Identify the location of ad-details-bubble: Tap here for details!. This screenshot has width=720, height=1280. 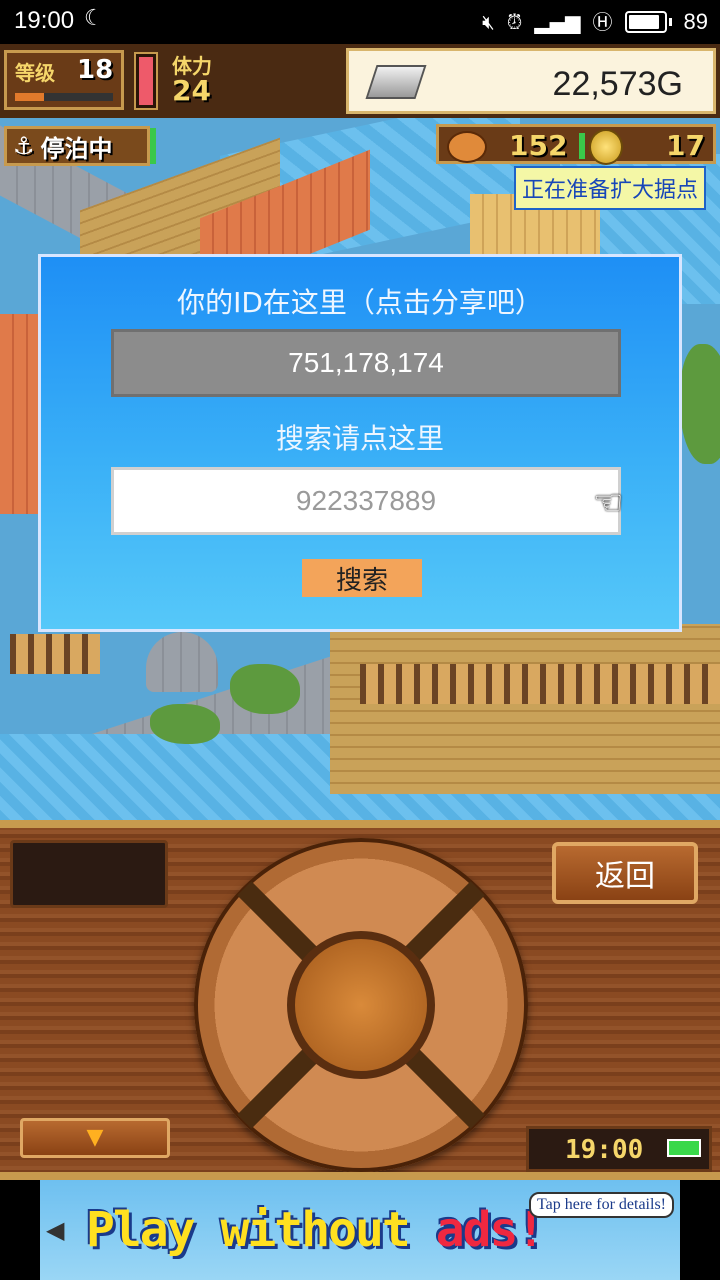
(601, 1205).